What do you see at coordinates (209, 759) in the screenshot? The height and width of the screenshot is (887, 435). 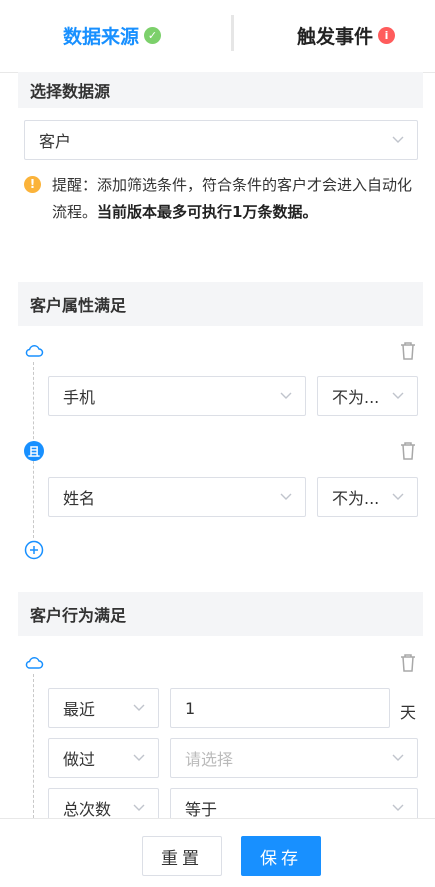 I see `placeholder-text: 请选择` at bounding box center [209, 759].